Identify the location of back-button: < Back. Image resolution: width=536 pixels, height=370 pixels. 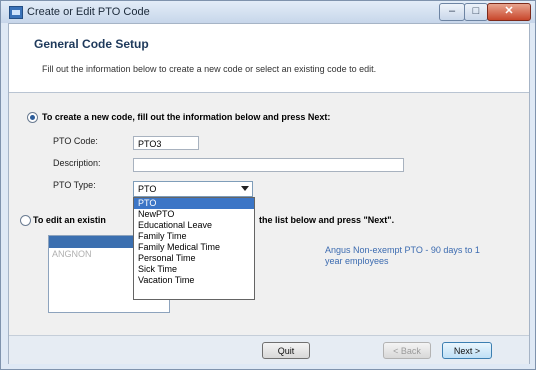
(407, 350).